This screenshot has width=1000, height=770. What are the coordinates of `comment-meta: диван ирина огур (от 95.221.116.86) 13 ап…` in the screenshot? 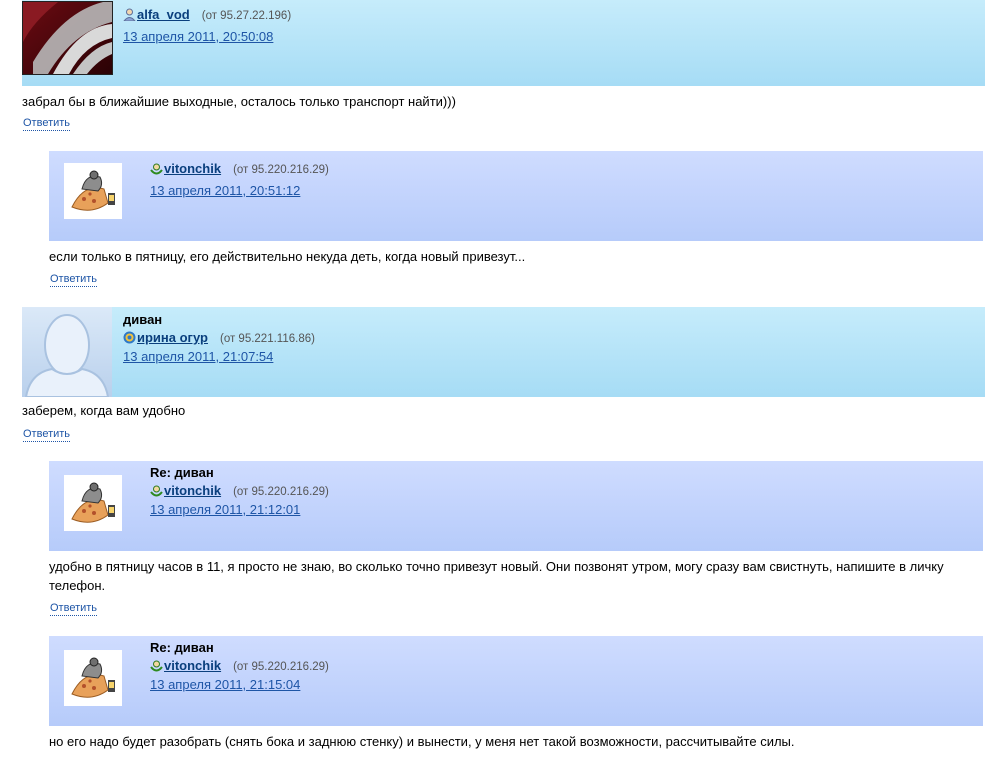 It's located at (219, 338).